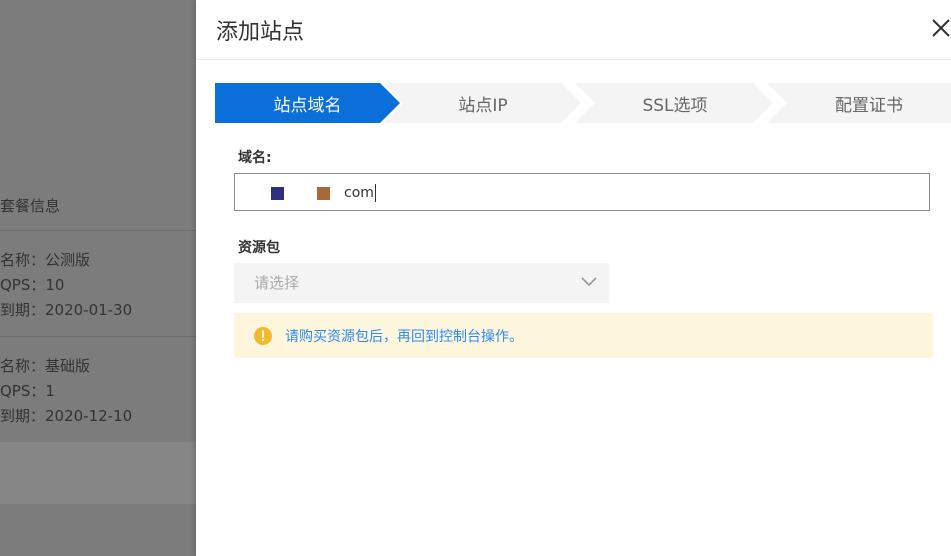 This screenshot has width=951, height=556. Describe the element at coordinates (27, 391) in the screenshot. I see `plan-qps: QPS：1` at that location.